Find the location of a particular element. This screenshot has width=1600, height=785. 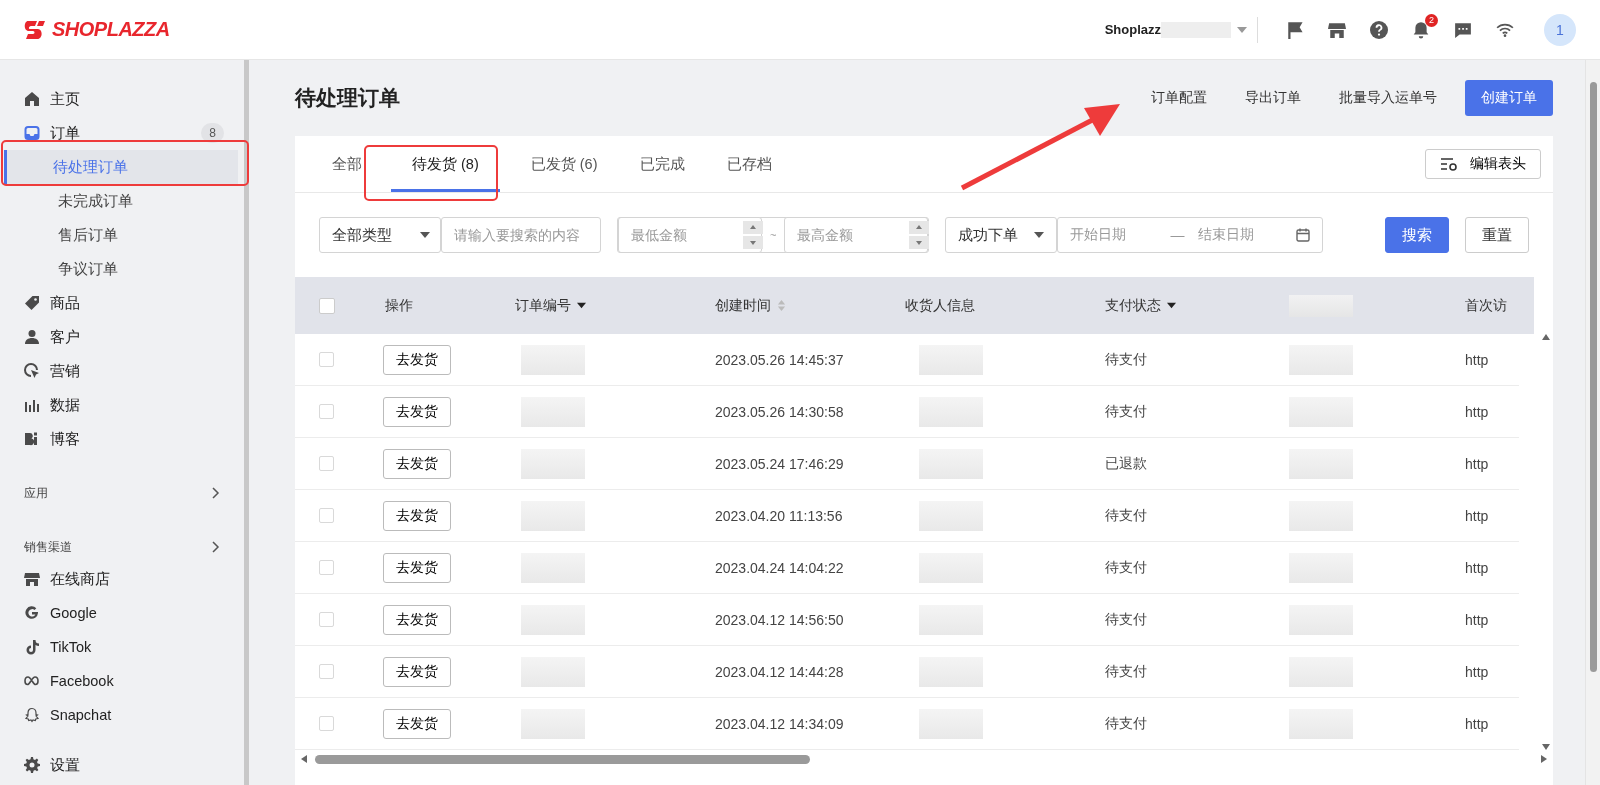

tab: 已存档 is located at coordinates (749, 165).